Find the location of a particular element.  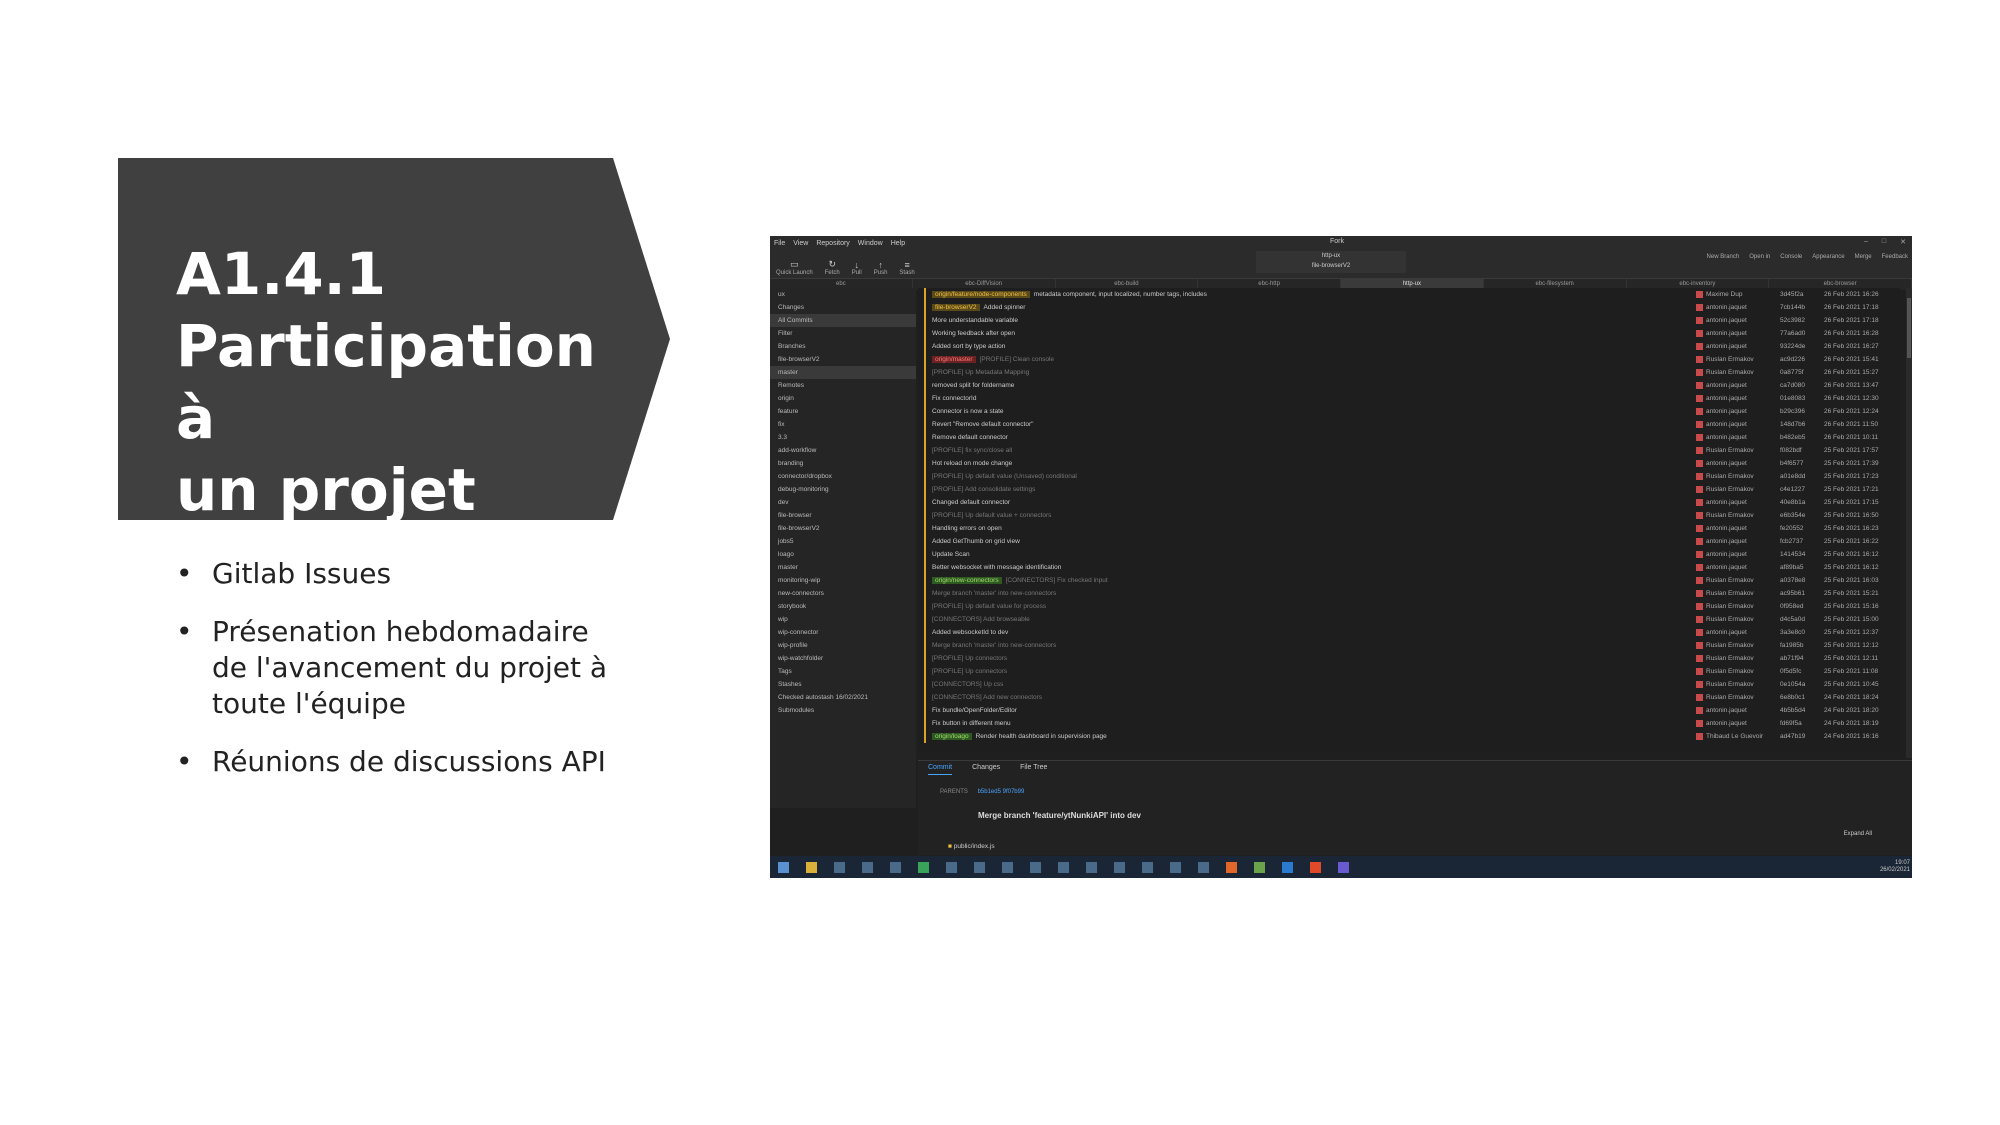

sidebar-item: Remotes is located at coordinates (843, 385).